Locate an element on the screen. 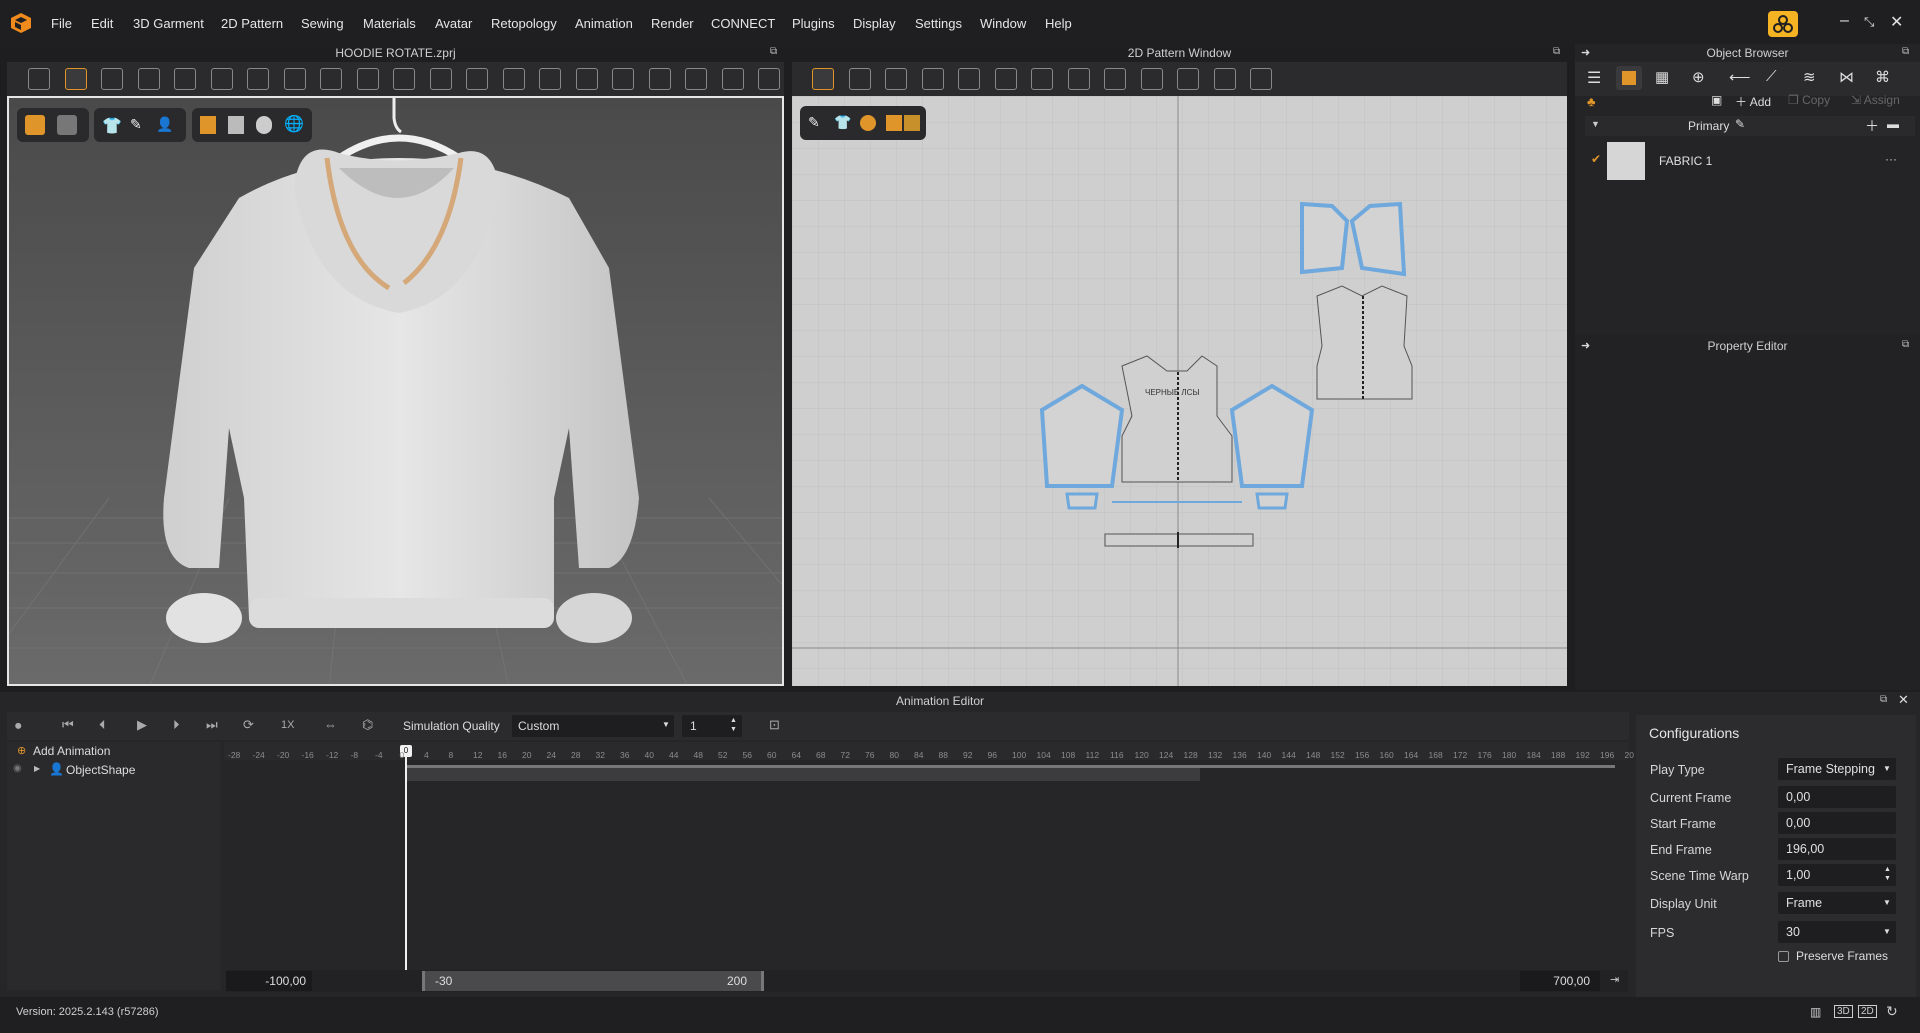  fps-select: 30 ▼ is located at coordinates (1837, 932).